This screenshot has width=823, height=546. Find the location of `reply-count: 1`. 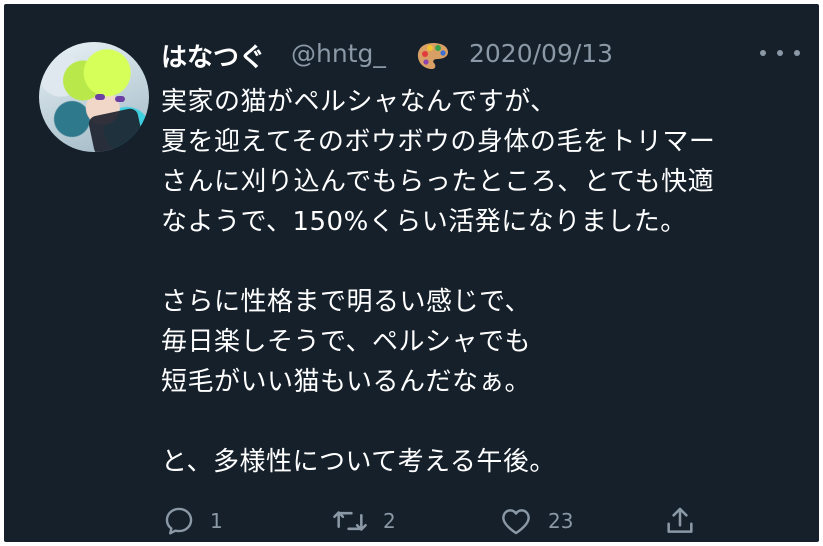

reply-count: 1 is located at coordinates (216, 521).